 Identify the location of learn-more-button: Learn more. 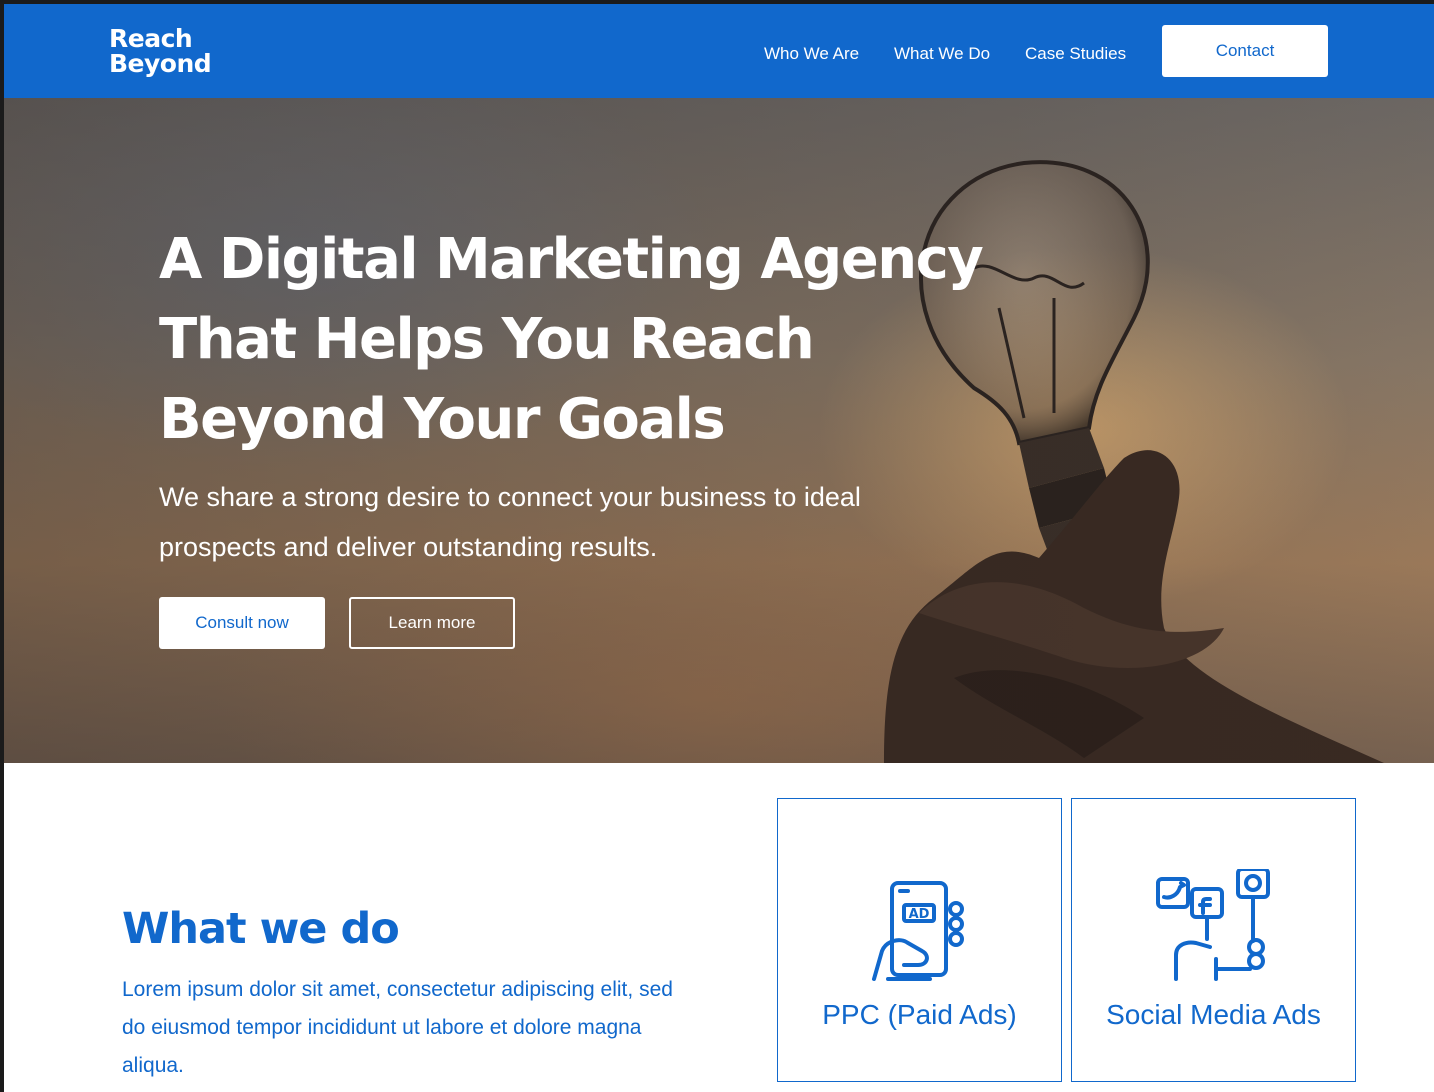
(432, 623).